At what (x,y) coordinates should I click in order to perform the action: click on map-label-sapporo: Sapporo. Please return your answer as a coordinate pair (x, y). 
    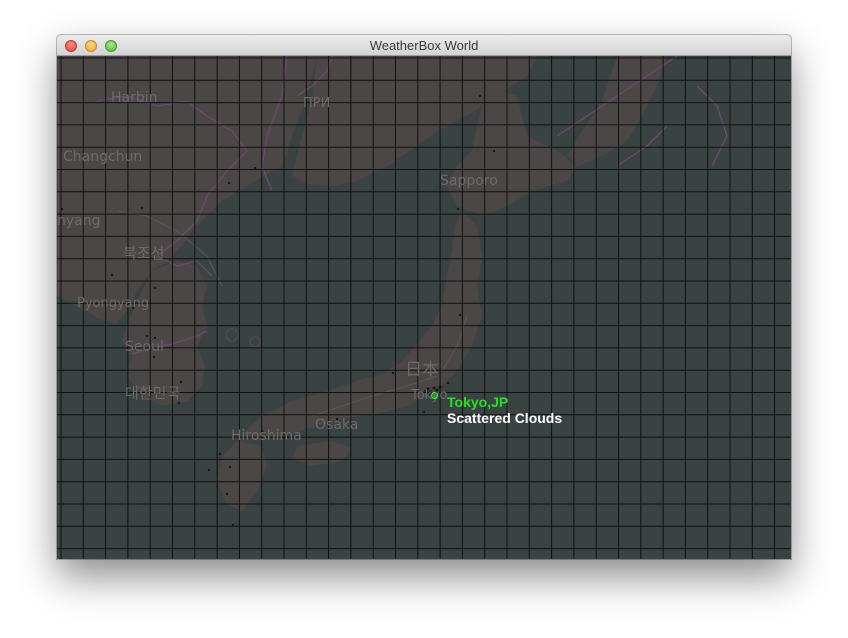
    Looking at the image, I should click on (469, 181).